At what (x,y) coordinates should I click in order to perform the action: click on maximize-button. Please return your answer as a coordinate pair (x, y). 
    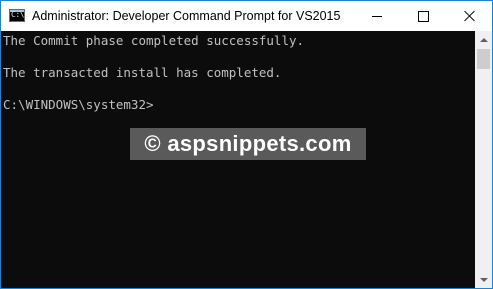
    Looking at the image, I should click on (423, 16).